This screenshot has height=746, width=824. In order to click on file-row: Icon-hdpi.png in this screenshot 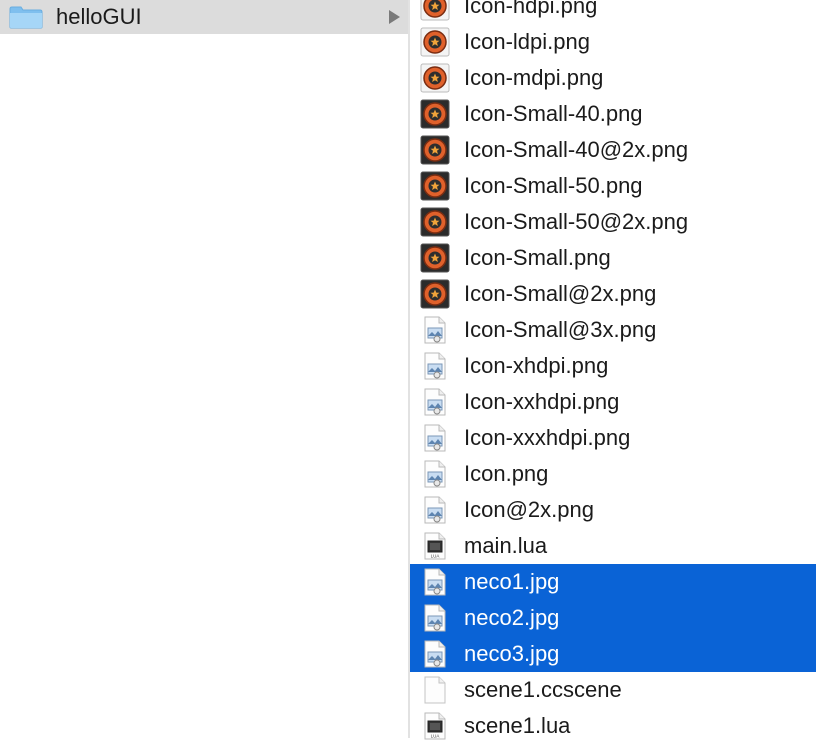, I will do `click(613, 12)`.